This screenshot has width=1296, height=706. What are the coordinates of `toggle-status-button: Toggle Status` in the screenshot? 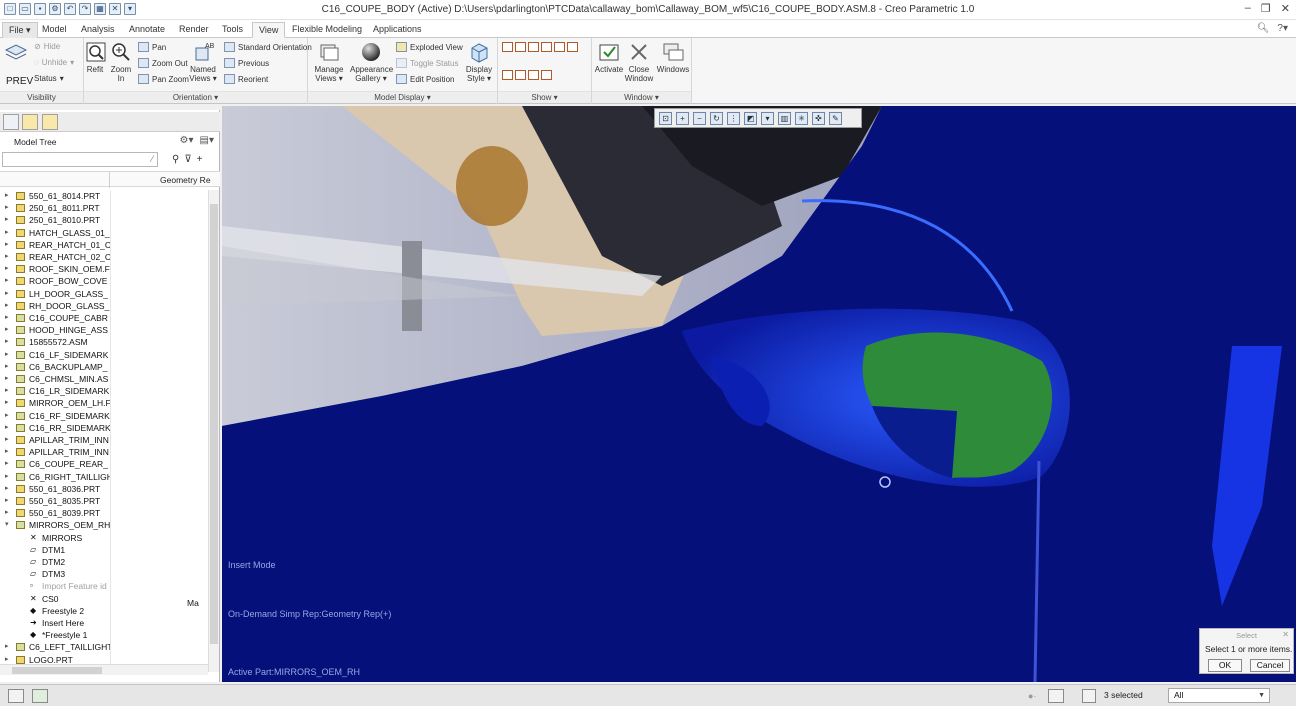 It's located at (427, 63).